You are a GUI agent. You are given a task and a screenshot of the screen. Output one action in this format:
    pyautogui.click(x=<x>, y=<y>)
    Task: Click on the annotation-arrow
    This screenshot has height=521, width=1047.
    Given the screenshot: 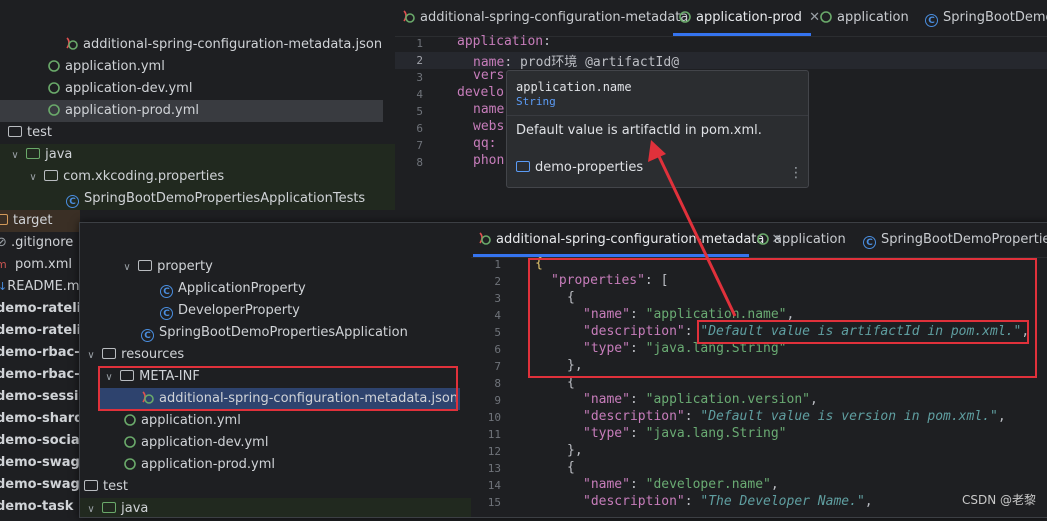 What is the action you would take?
    pyautogui.click(x=692, y=228)
    